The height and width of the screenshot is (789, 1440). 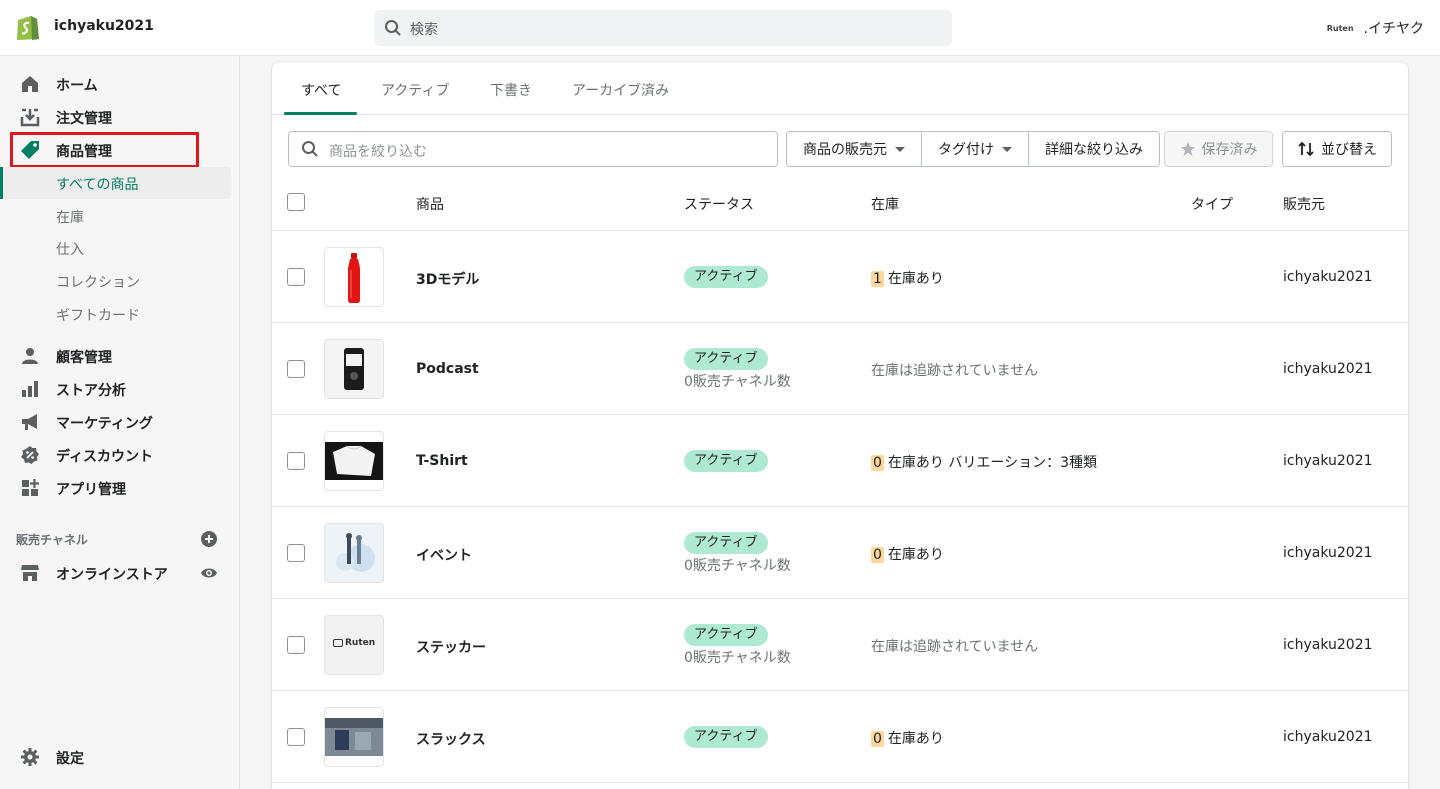 I want to click on sidebar-subitem-gift-cards: ギフトカード, so click(x=120, y=314).